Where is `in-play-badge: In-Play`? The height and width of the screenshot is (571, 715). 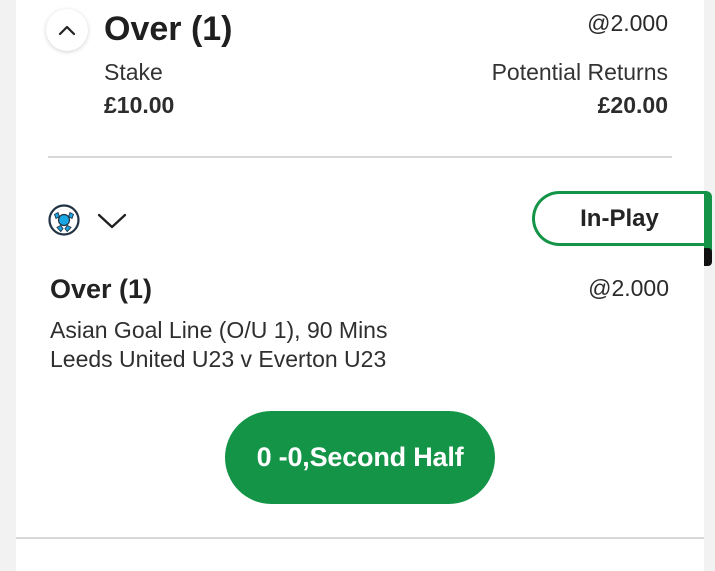
in-play-badge: In-Play is located at coordinates (618, 218).